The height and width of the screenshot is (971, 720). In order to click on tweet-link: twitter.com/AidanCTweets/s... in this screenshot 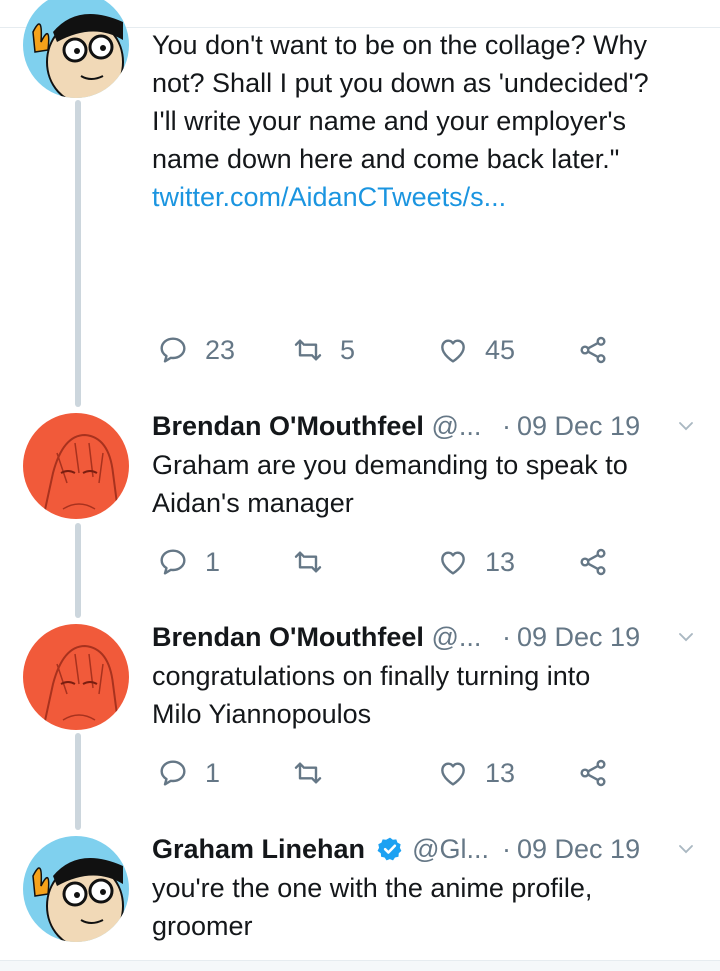, I will do `click(429, 197)`.